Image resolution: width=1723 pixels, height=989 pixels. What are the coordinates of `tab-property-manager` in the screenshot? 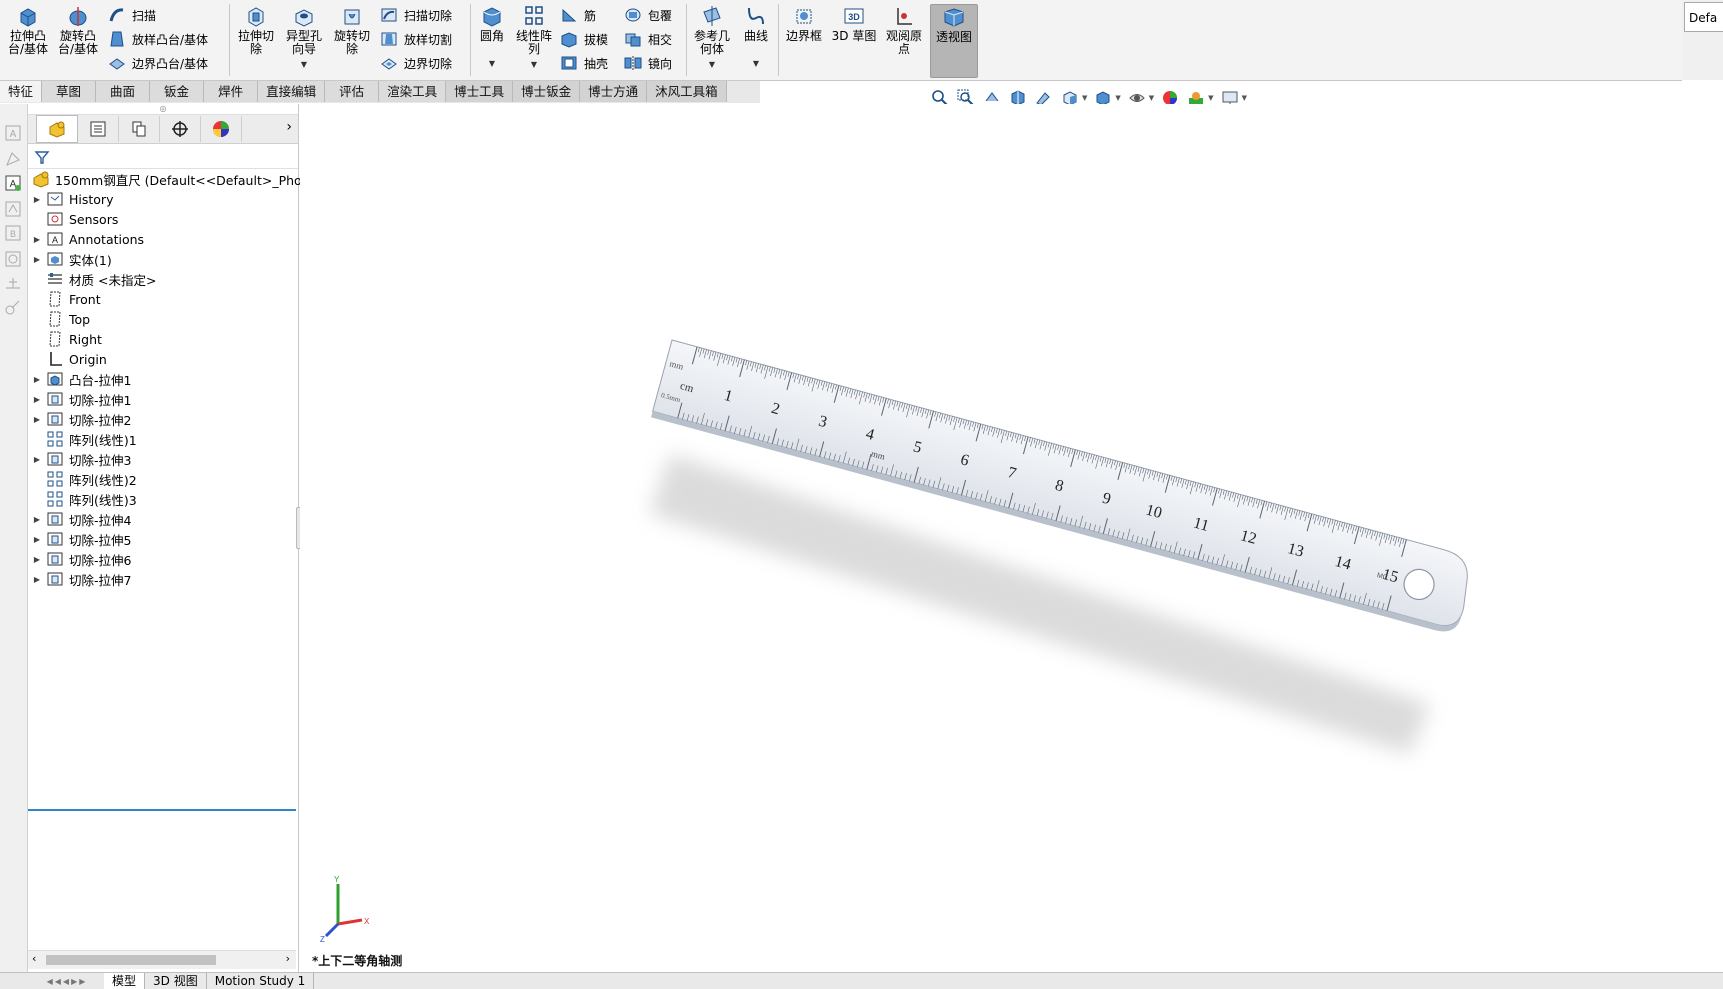 It's located at (98, 129).